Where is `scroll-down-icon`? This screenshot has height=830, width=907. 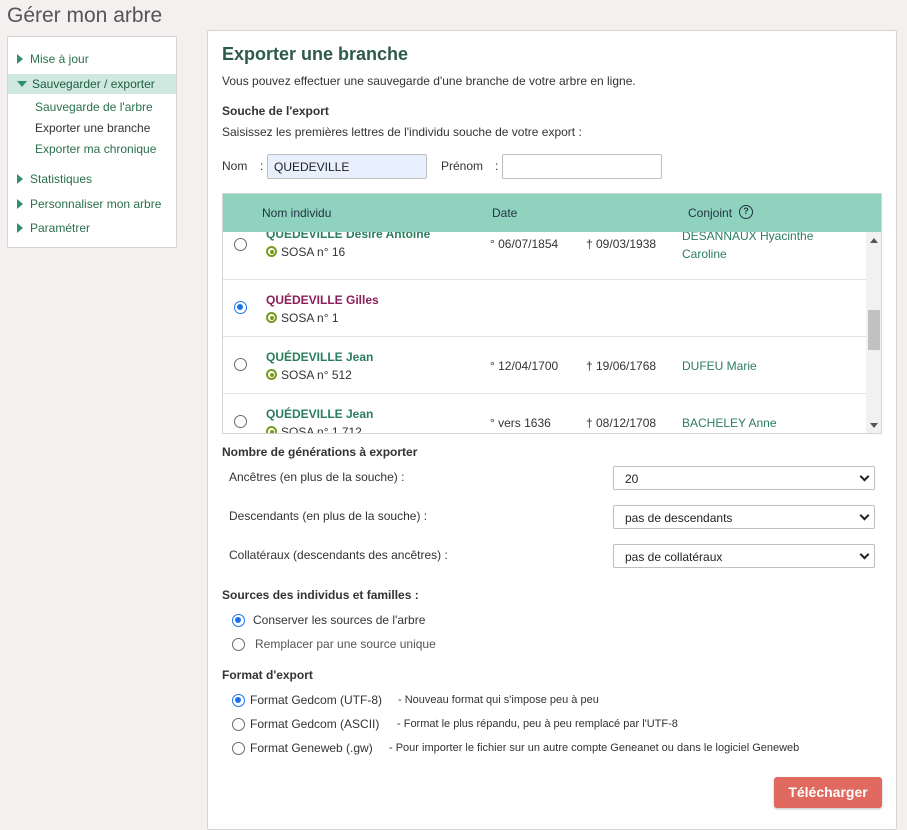
scroll-down-icon is located at coordinates (874, 425).